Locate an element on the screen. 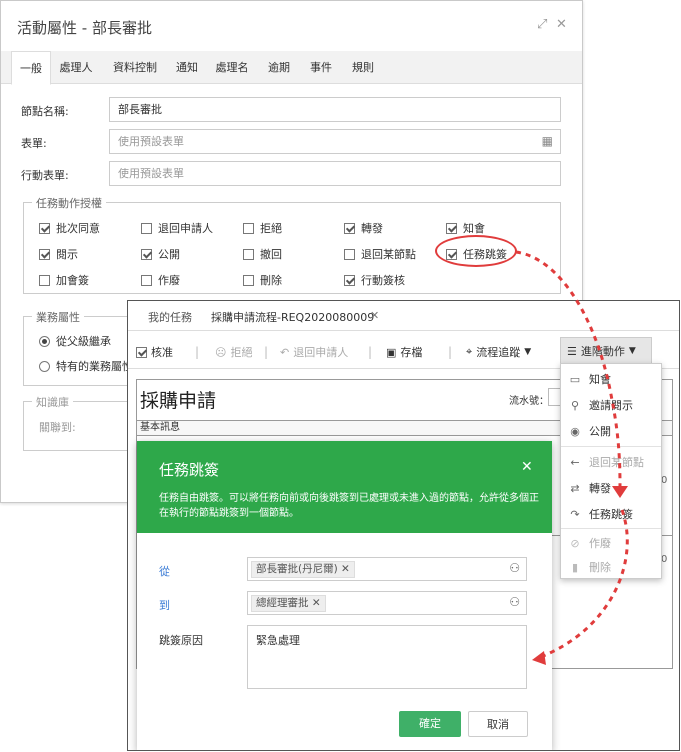 The width and height of the screenshot is (681, 752). menu-icon: ☰ is located at coordinates (572, 351).